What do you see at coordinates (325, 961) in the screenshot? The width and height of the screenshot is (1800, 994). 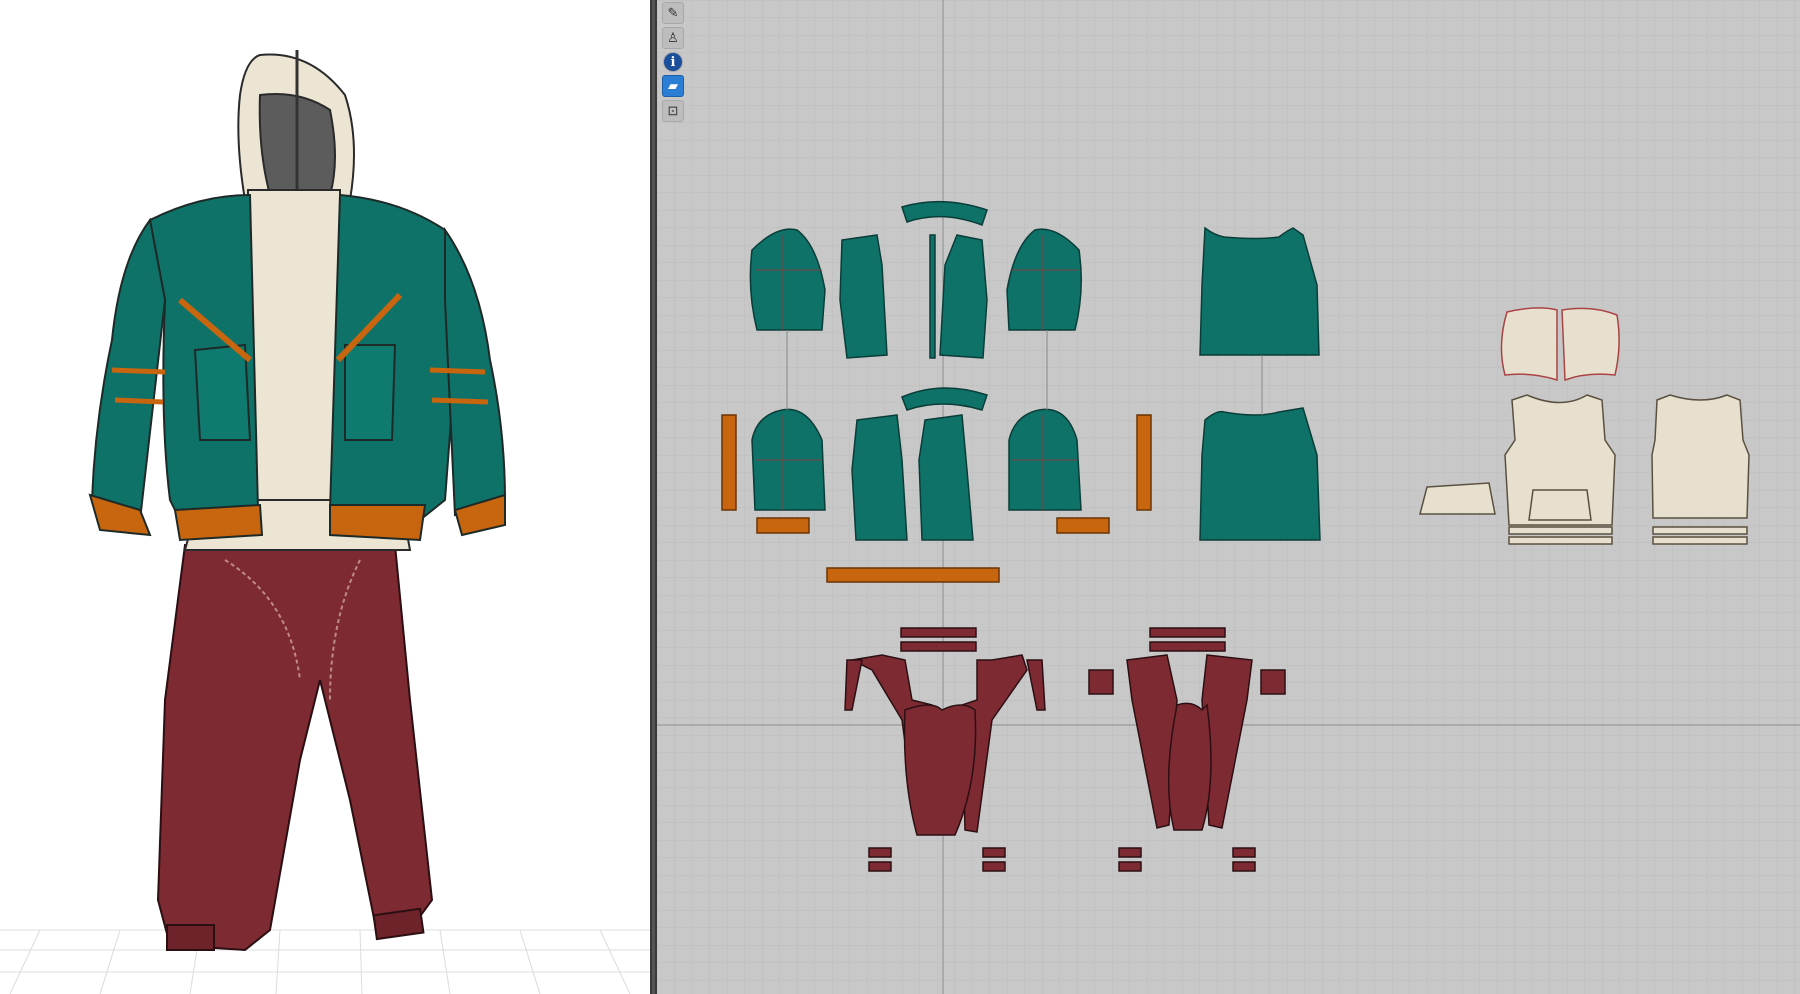 I see `floor-grid` at bounding box center [325, 961].